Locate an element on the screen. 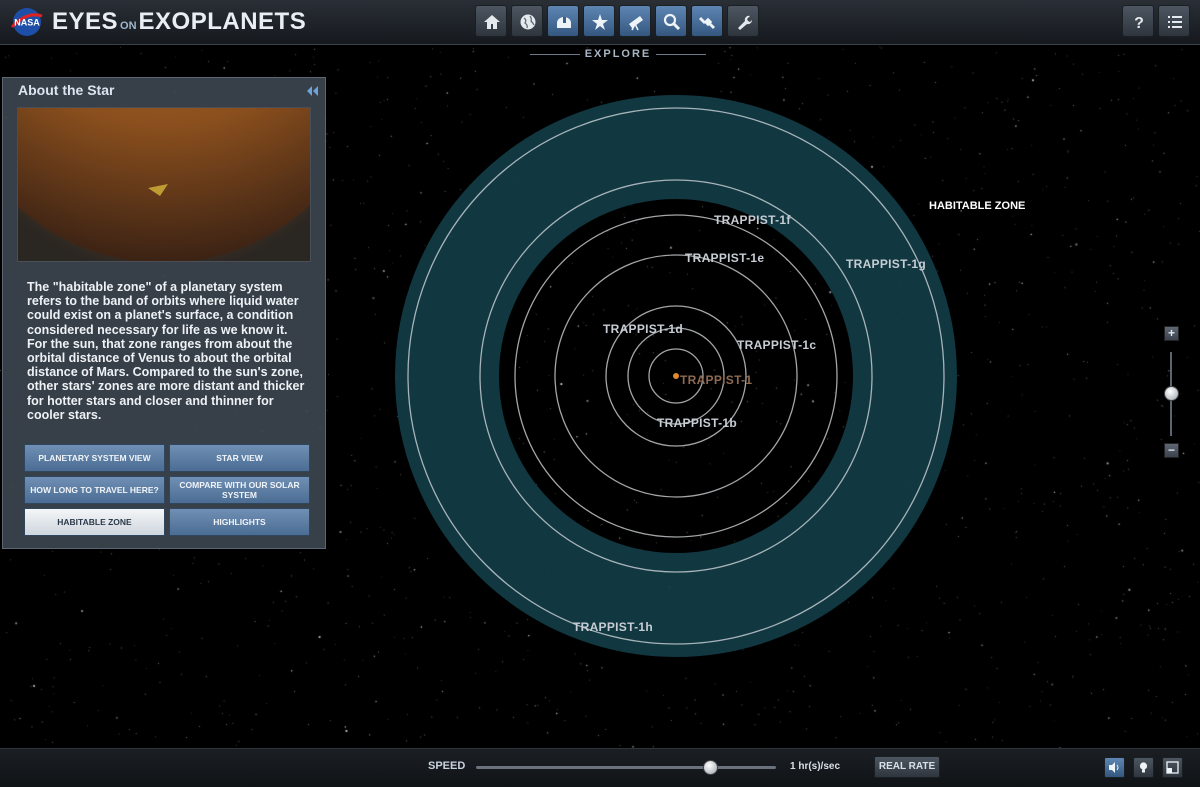  question-icon: ? is located at coordinates (1139, 23).